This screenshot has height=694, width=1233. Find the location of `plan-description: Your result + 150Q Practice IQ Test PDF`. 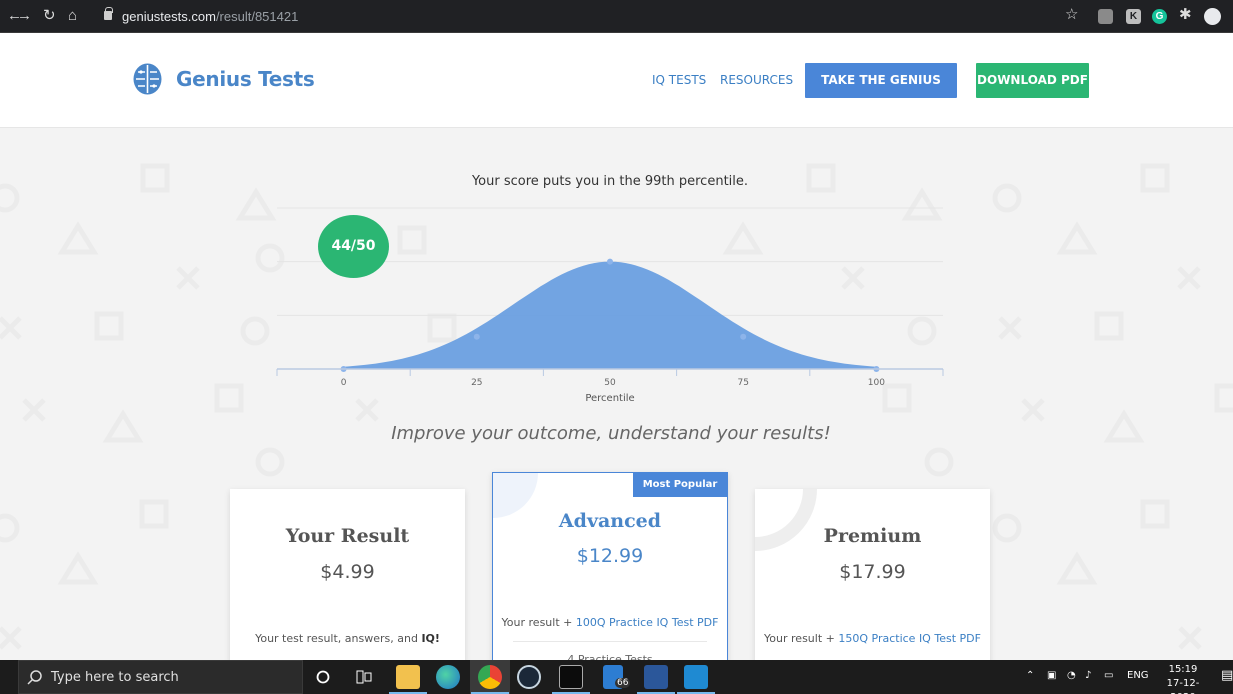

plan-description: Your result + 150Q Practice IQ Test PDF is located at coordinates (872, 638).